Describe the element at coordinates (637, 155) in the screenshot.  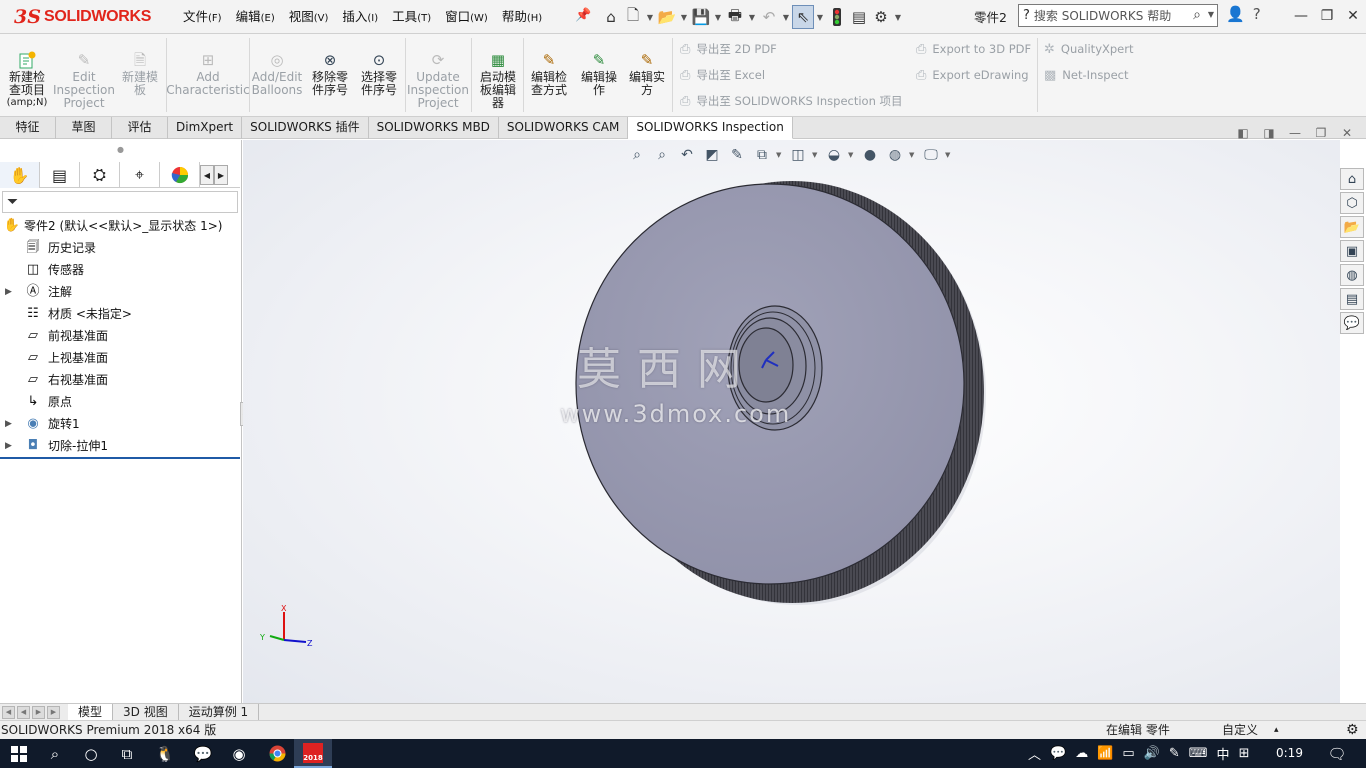
I see `zoom-to-fit-icon: ⌕` at that location.